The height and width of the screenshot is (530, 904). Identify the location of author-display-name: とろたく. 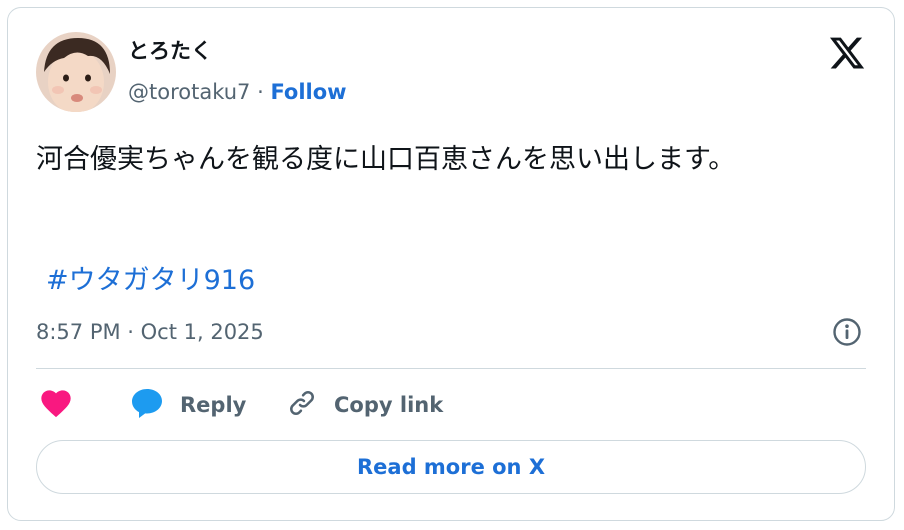
(170, 51).